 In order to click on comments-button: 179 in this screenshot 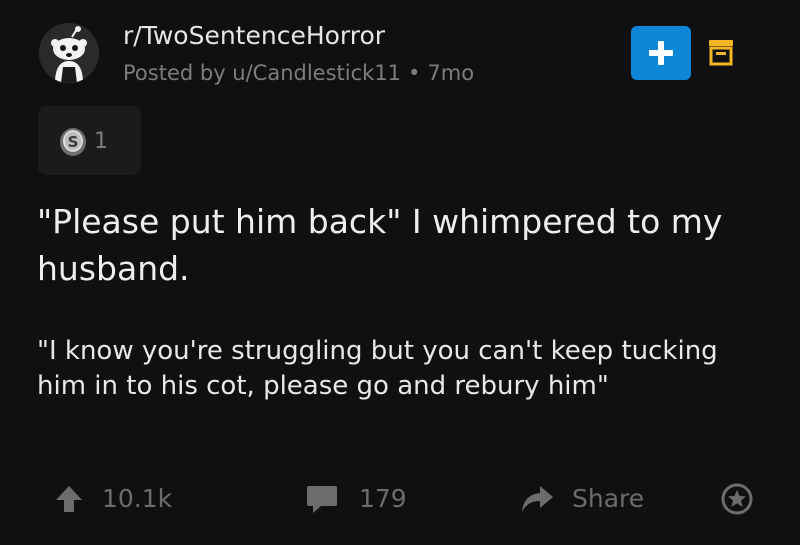, I will do `click(356, 499)`.